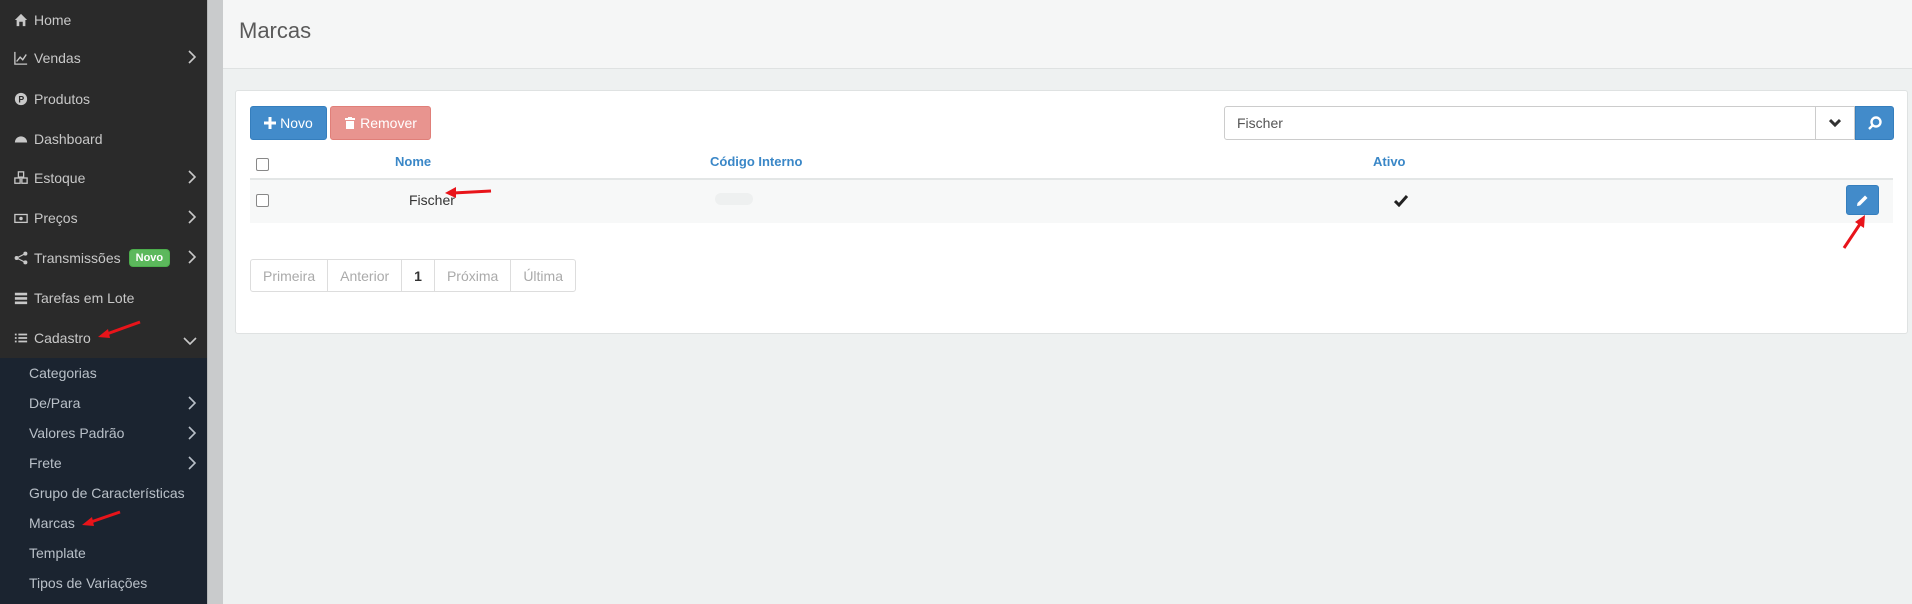  I want to click on sidebar-scrollbar, so click(215, 302).